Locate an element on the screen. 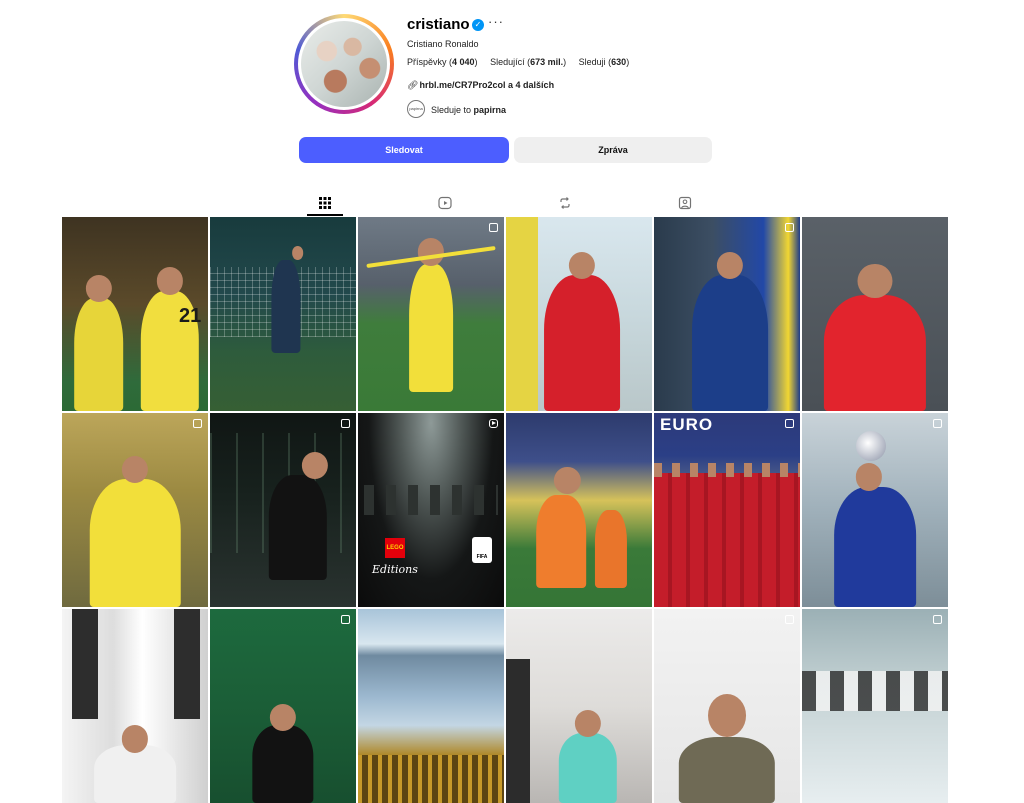 The image size is (1024, 803). post-12-player is located at coordinates (875, 546).